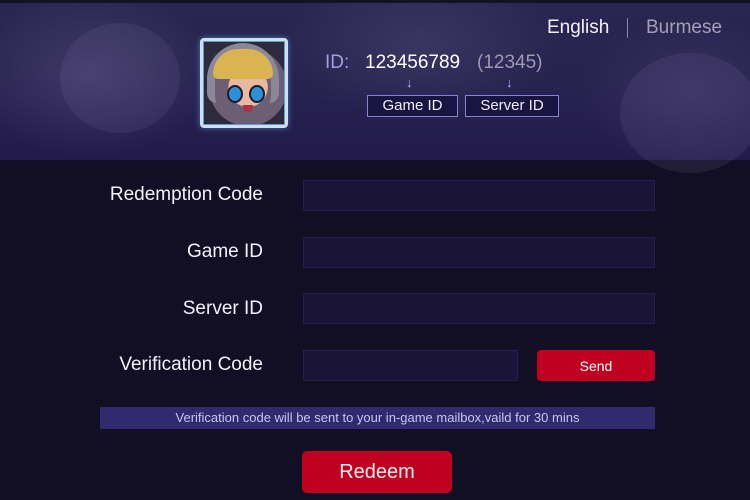 Image resolution: width=750 pixels, height=500 pixels. What do you see at coordinates (413, 62) in the screenshot?
I see `game-id-value: 123456789` at bounding box center [413, 62].